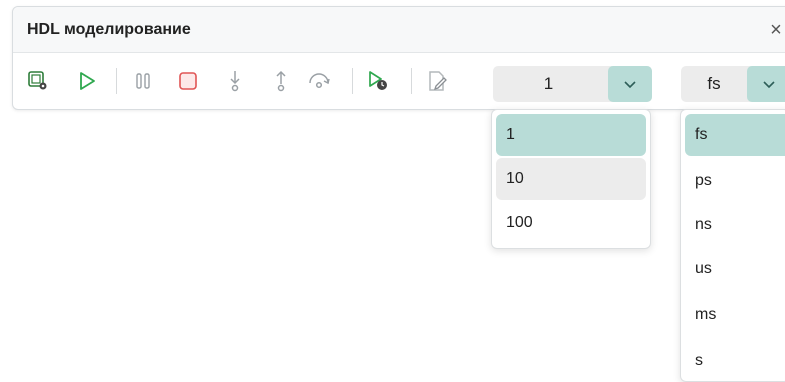 This screenshot has height=382, width=785. What do you see at coordinates (735, 361) in the screenshot?
I see `time-unit-option: s` at bounding box center [735, 361].